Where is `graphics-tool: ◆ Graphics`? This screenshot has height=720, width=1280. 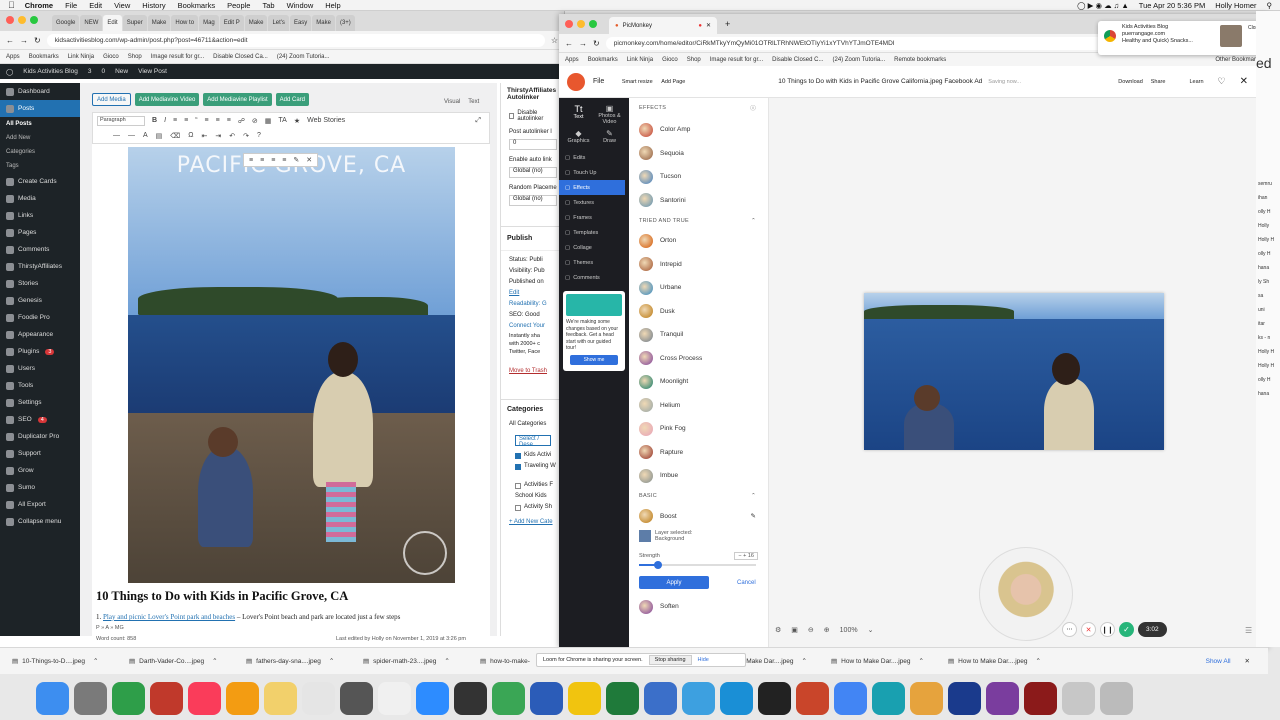
graphics-tool: ◆ Graphics is located at coordinates (578, 136).